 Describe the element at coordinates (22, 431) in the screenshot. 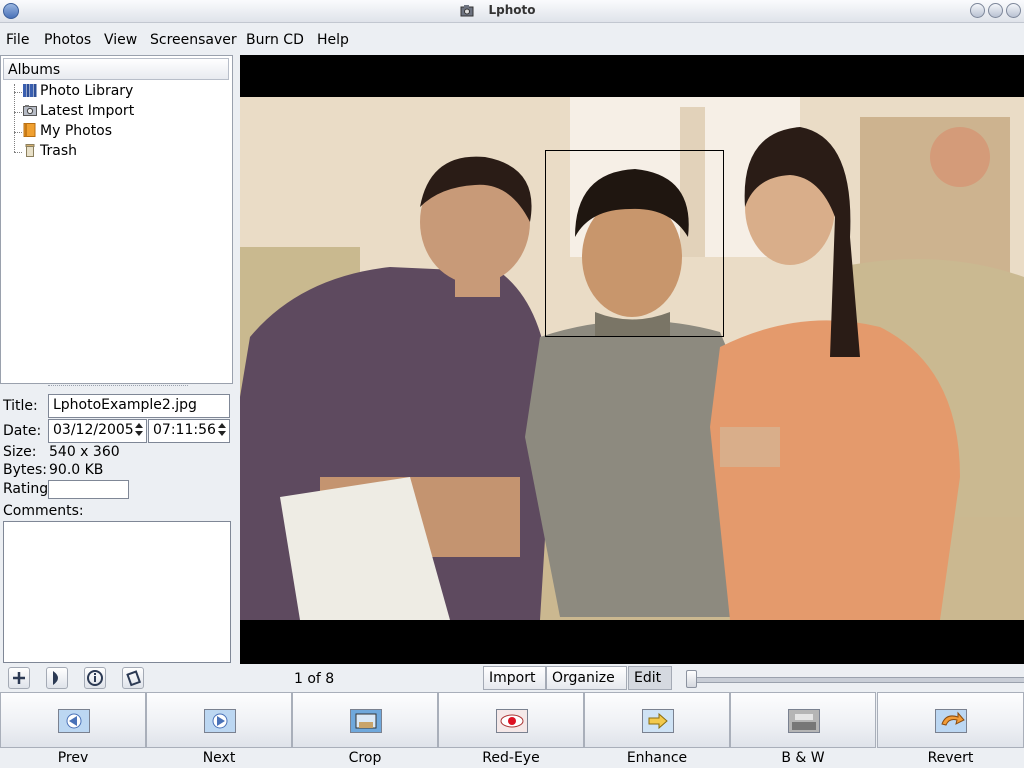

I see `date-label: Date:` at that location.